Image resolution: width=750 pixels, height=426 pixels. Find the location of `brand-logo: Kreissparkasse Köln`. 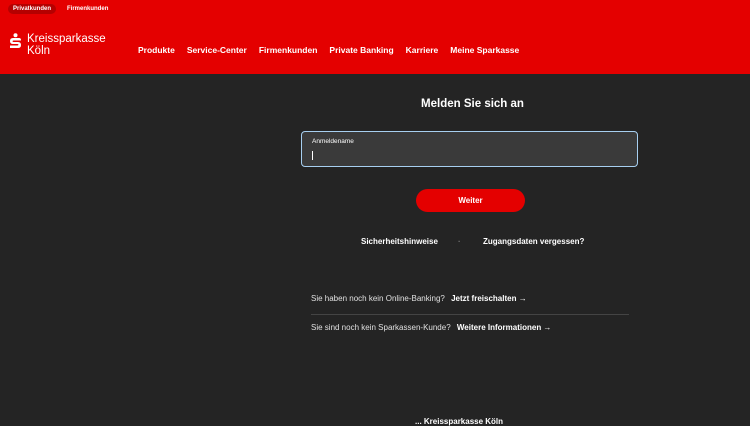

brand-logo: Kreissparkasse Köln is located at coordinates (57, 45).